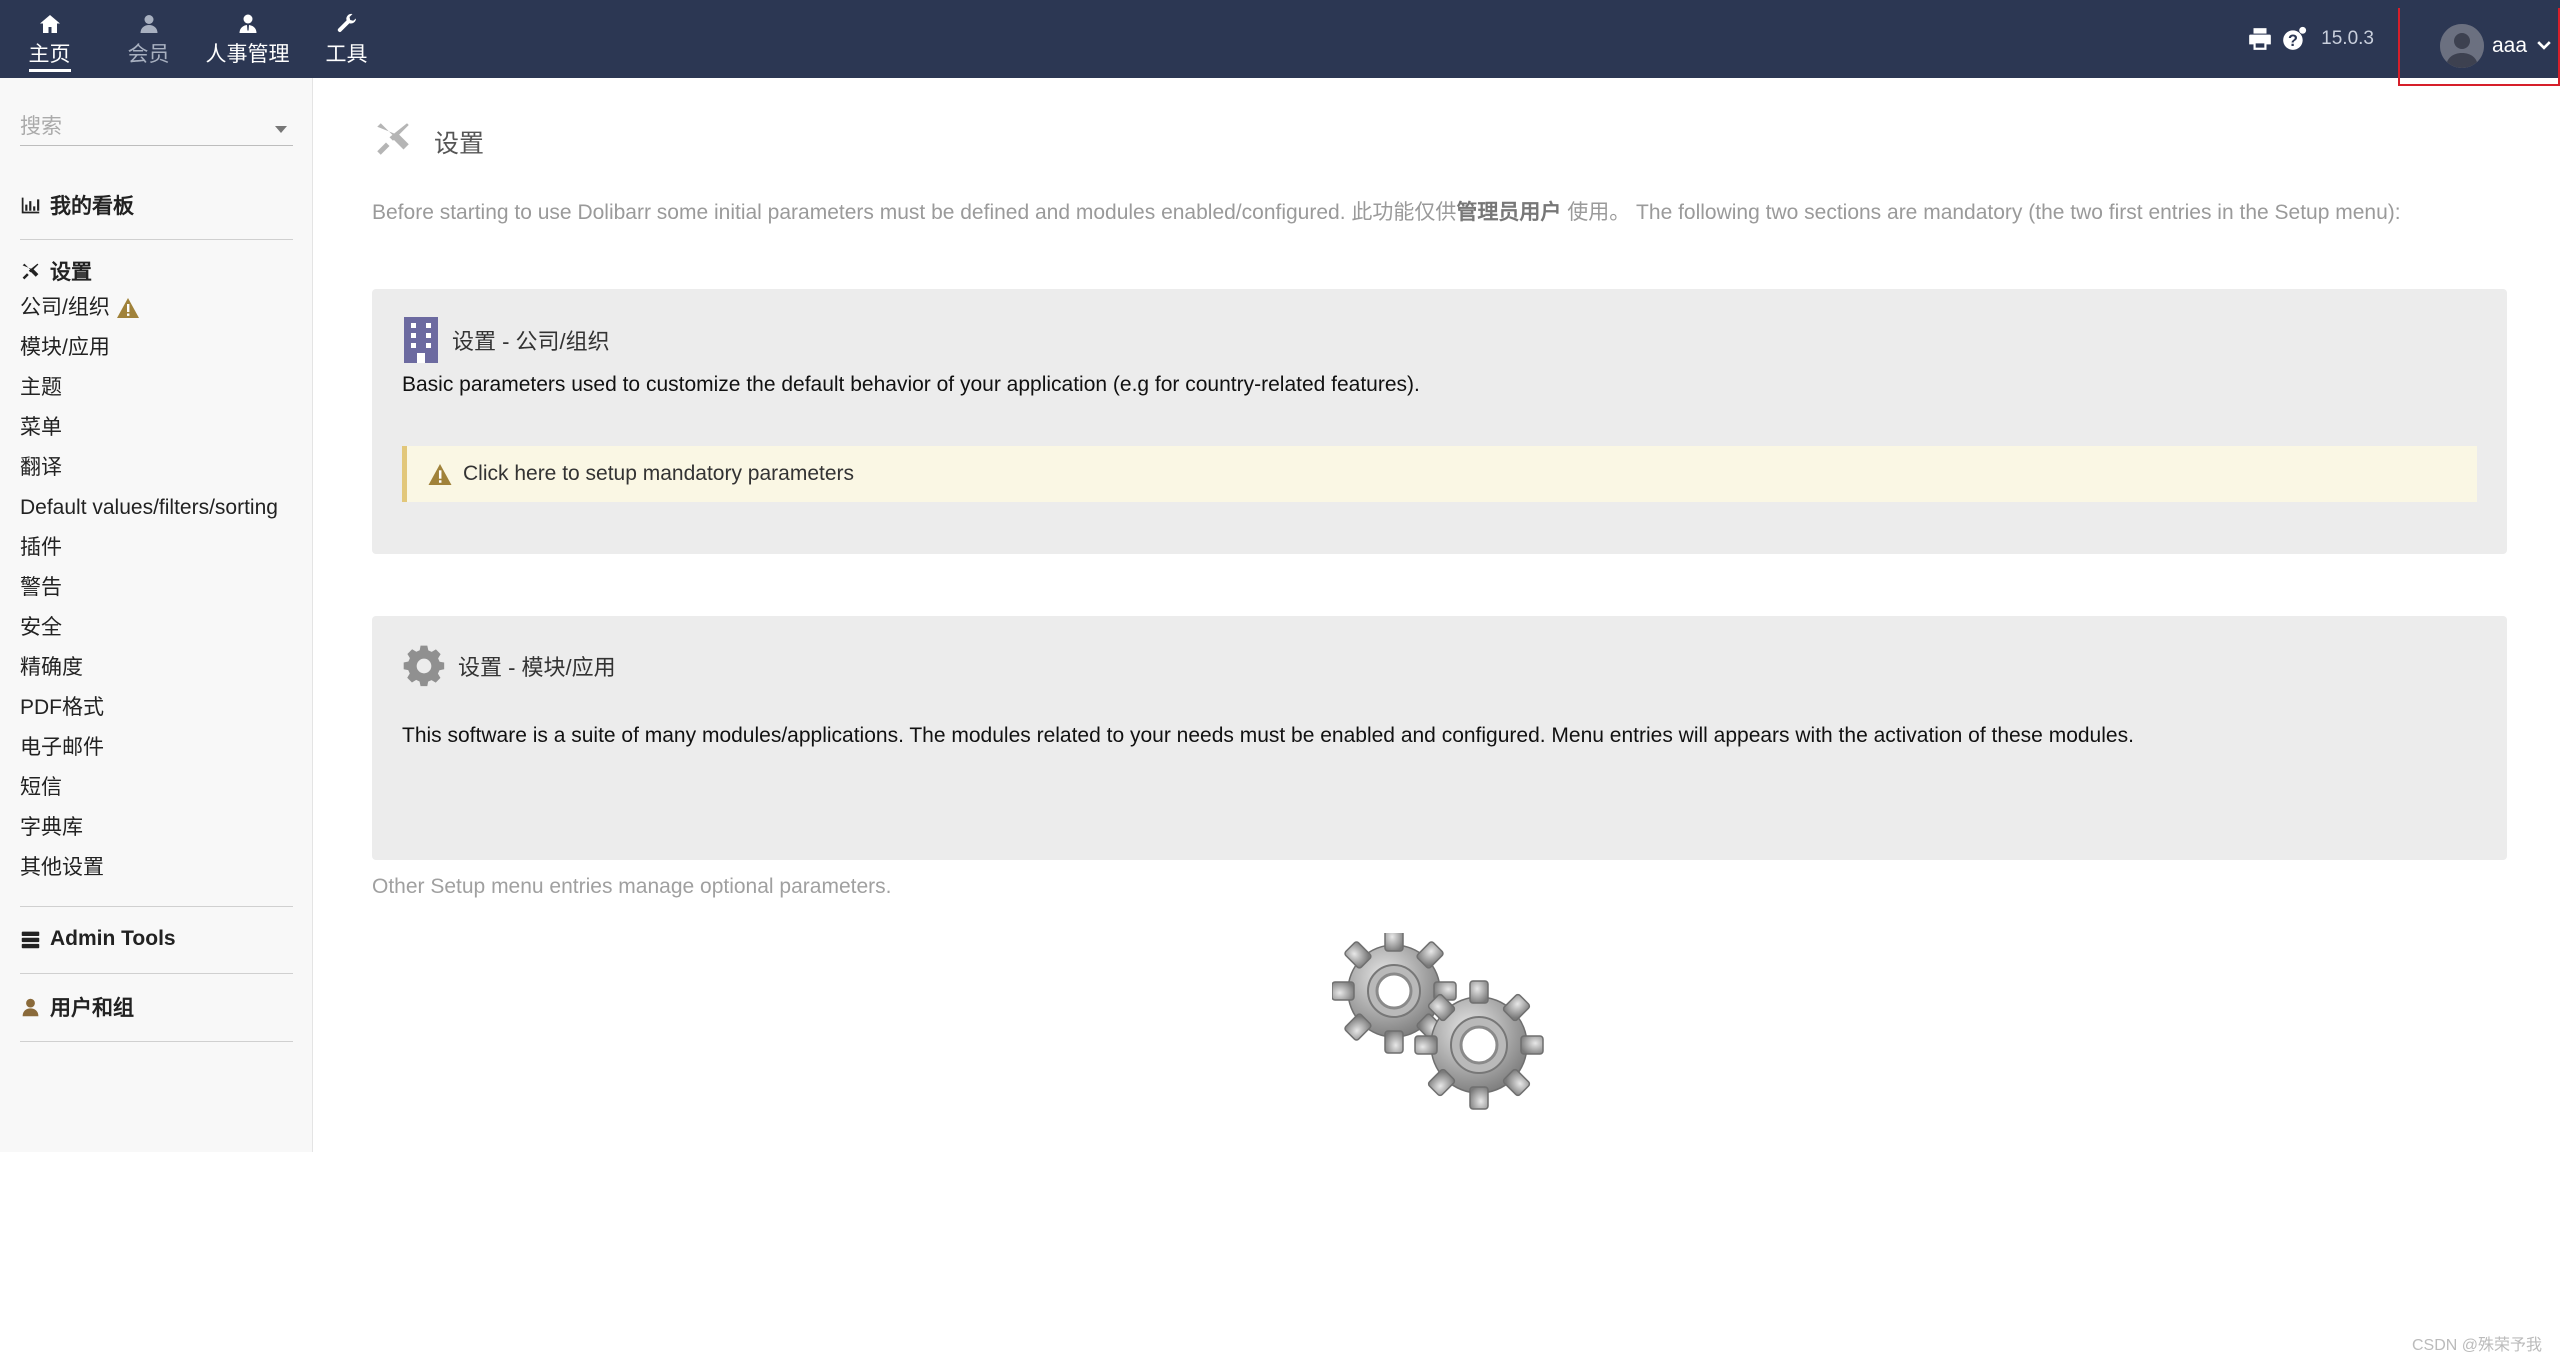 The image size is (2560, 1365). I want to click on sidebar-item-admin-tools: Admin Tools, so click(156, 939).